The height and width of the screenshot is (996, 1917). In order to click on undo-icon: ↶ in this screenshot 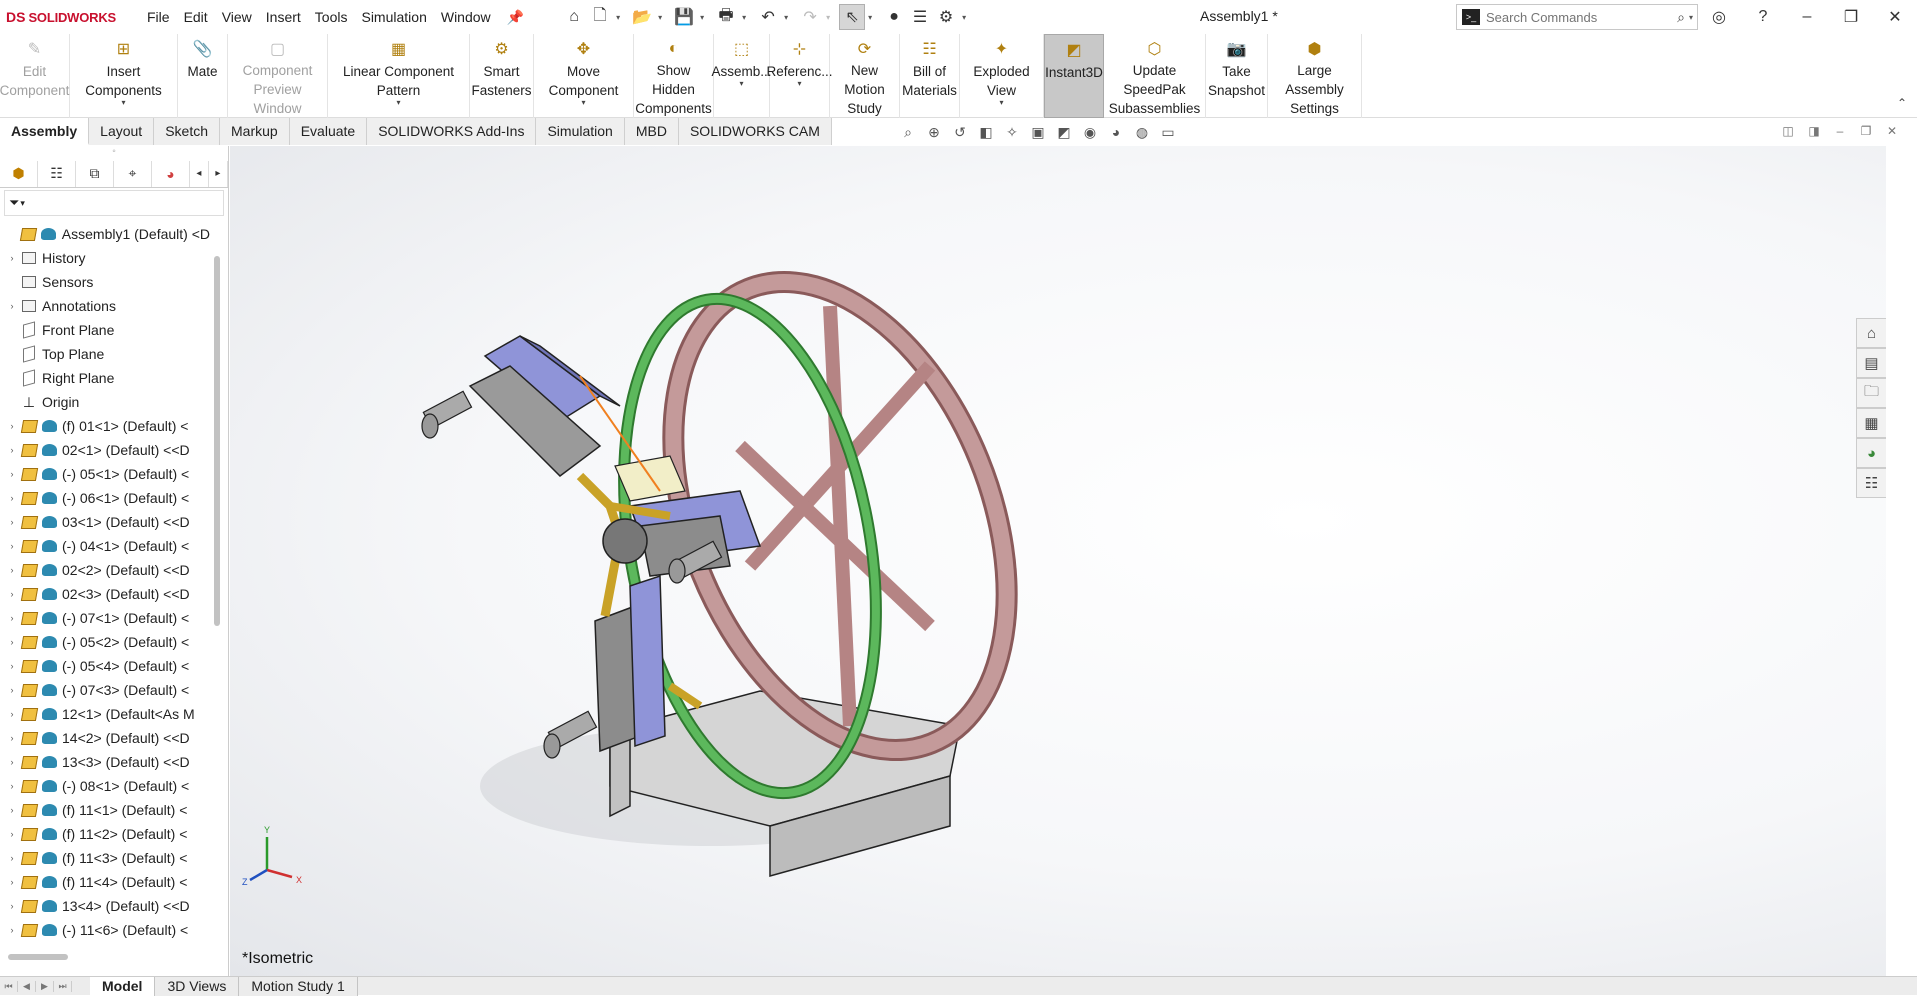, I will do `click(768, 17)`.